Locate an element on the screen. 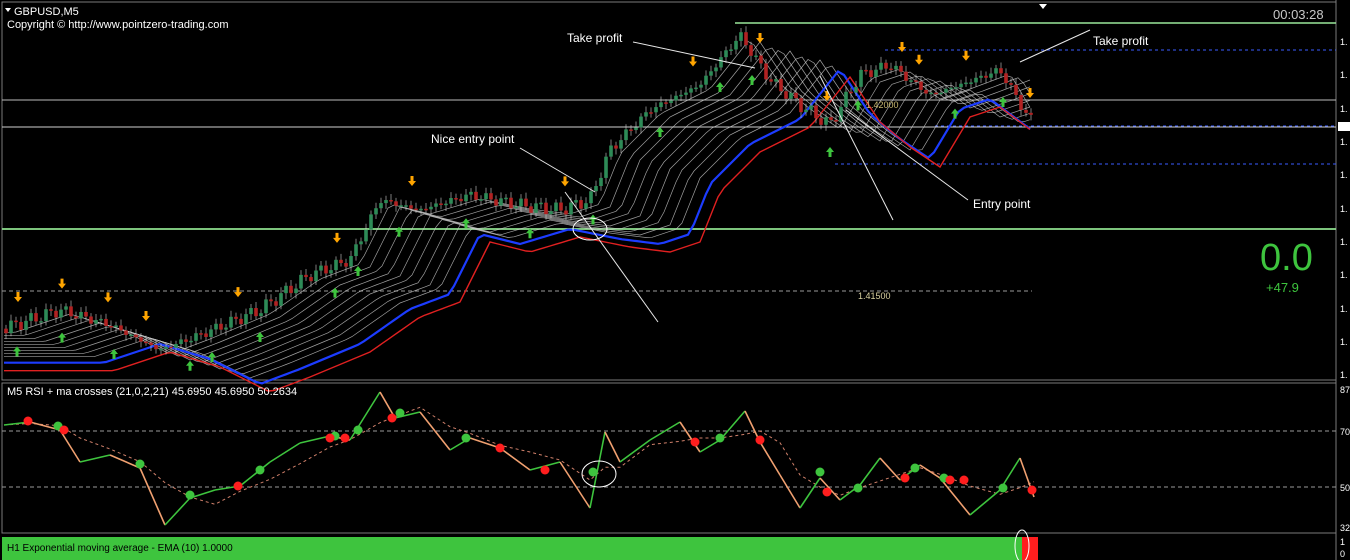 The width and height of the screenshot is (1350, 560). annotation-entry-point: Entry point is located at coordinates (1002, 204).